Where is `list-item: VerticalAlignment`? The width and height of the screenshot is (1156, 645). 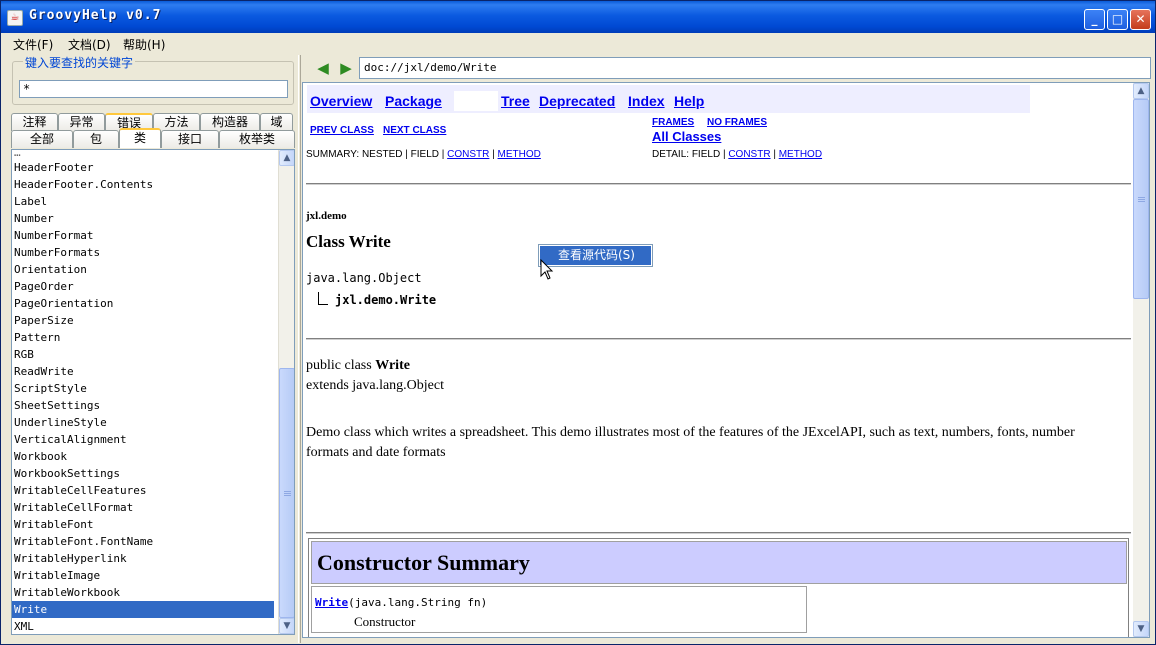
list-item: VerticalAlignment is located at coordinates (143, 439).